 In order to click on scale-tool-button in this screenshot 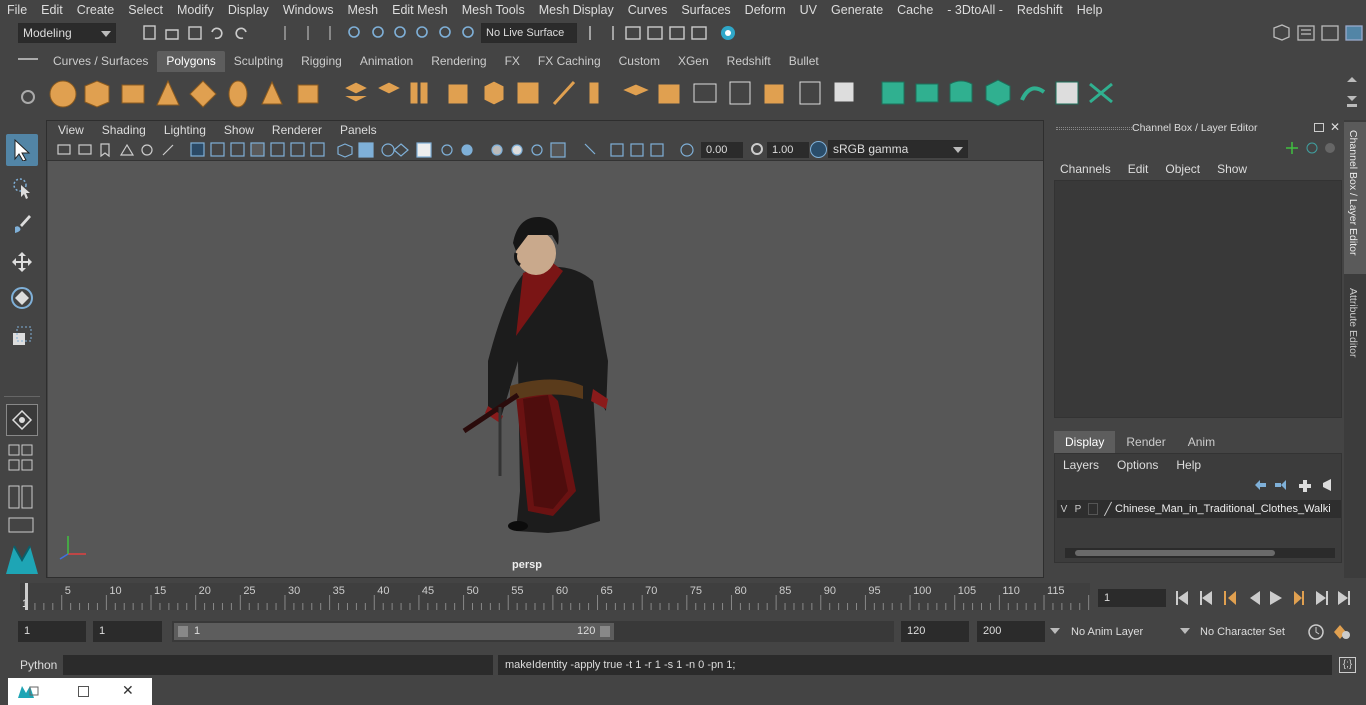, I will do `click(22, 336)`.